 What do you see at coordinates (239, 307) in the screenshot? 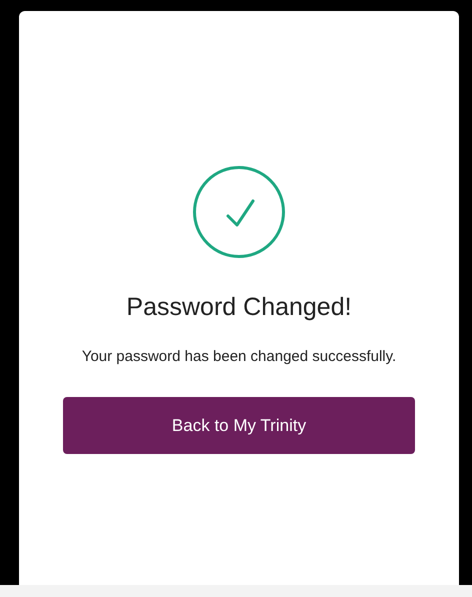
I see `title: Password Changed!` at bounding box center [239, 307].